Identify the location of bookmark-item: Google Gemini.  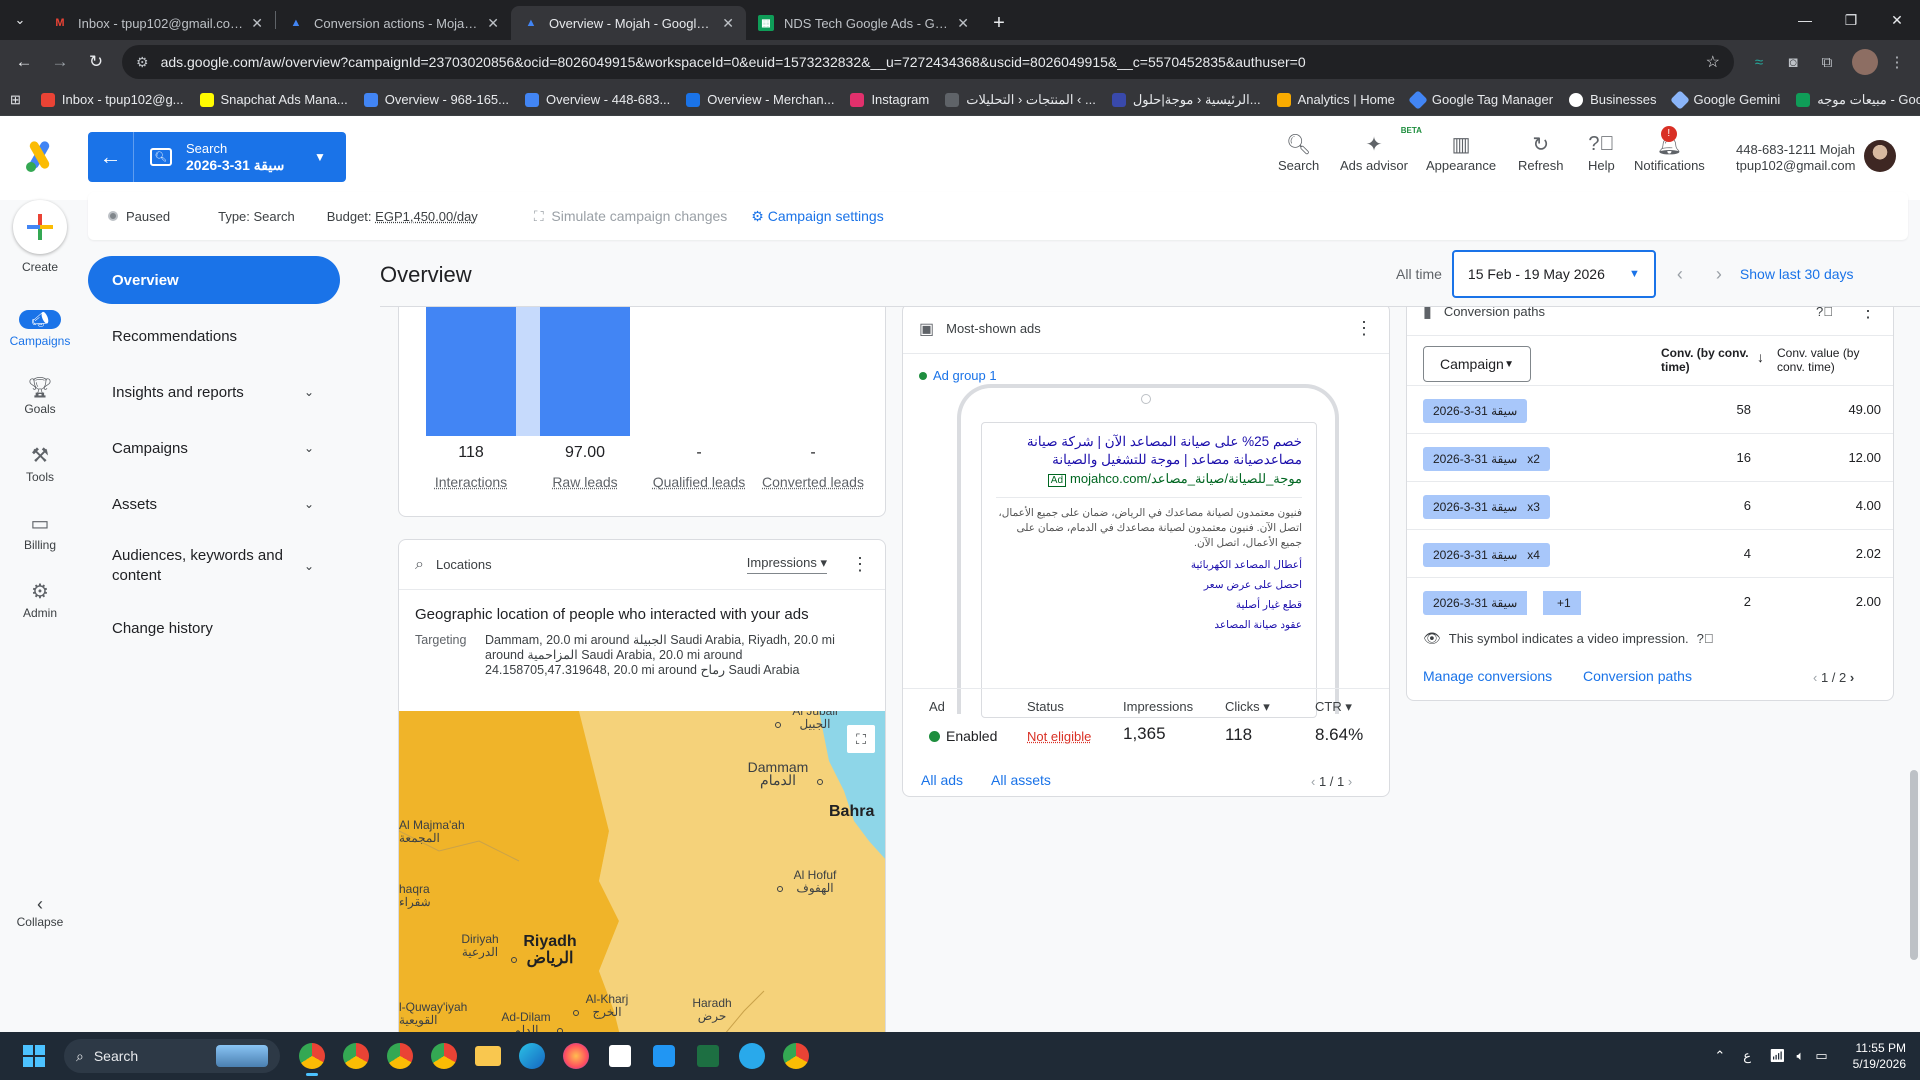
(1727, 99).